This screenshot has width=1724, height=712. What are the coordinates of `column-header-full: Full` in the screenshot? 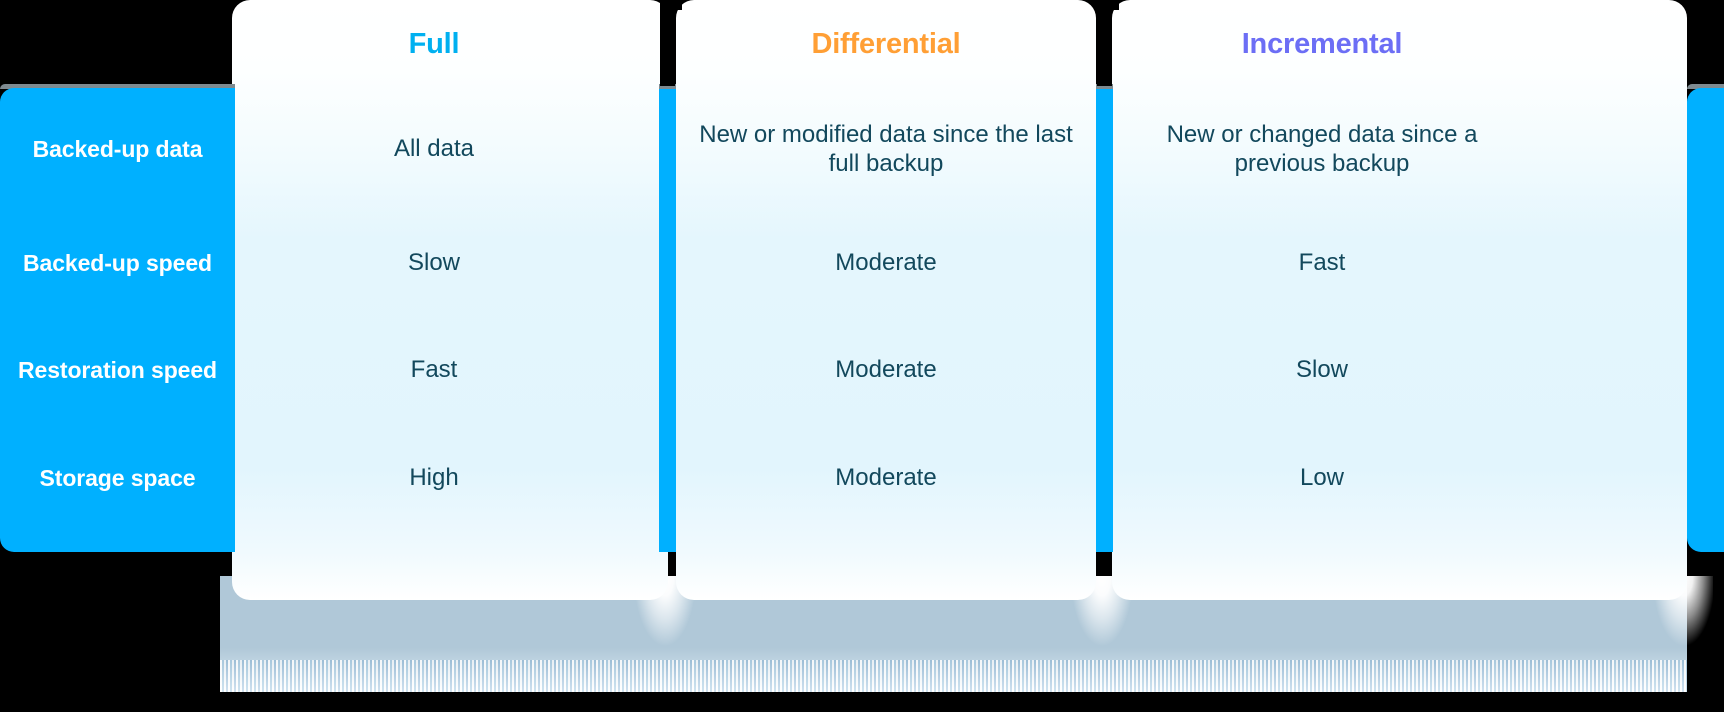 It's located at (434, 43).